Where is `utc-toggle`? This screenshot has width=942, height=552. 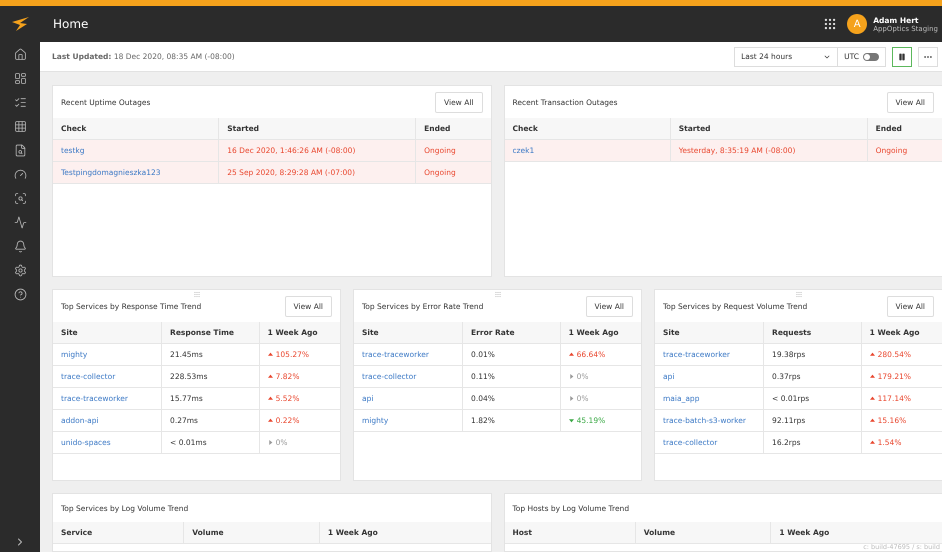 utc-toggle is located at coordinates (871, 56).